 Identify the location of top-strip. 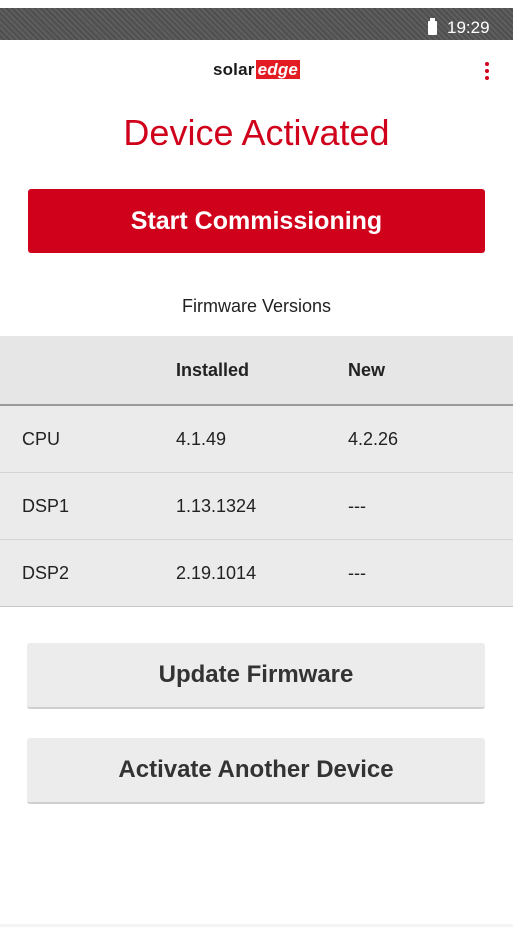
(256, 4).